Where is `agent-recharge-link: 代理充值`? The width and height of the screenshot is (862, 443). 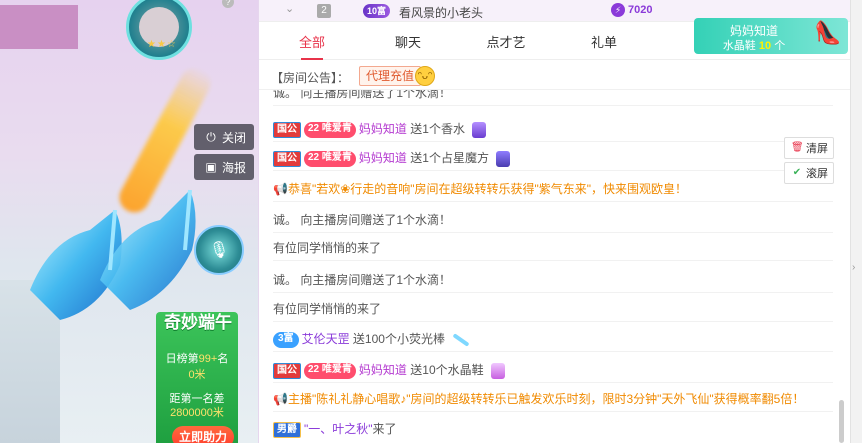
agent-recharge-link: 代理充值 is located at coordinates (390, 76).